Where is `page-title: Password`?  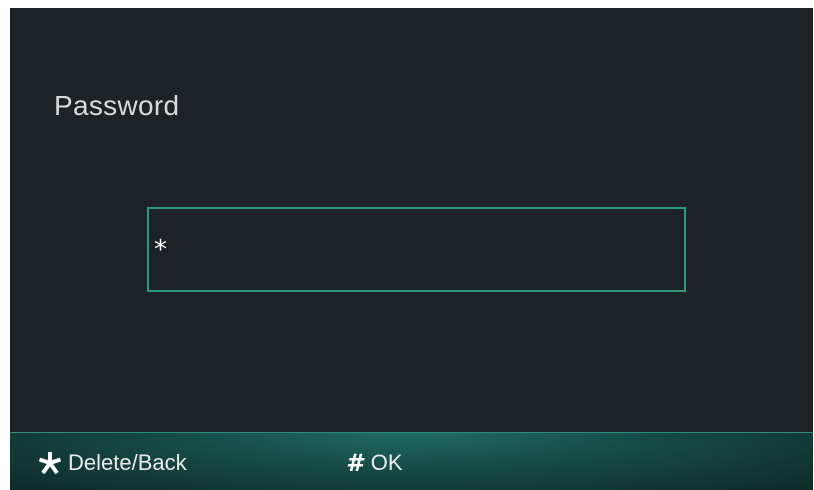 page-title: Password is located at coordinates (117, 105).